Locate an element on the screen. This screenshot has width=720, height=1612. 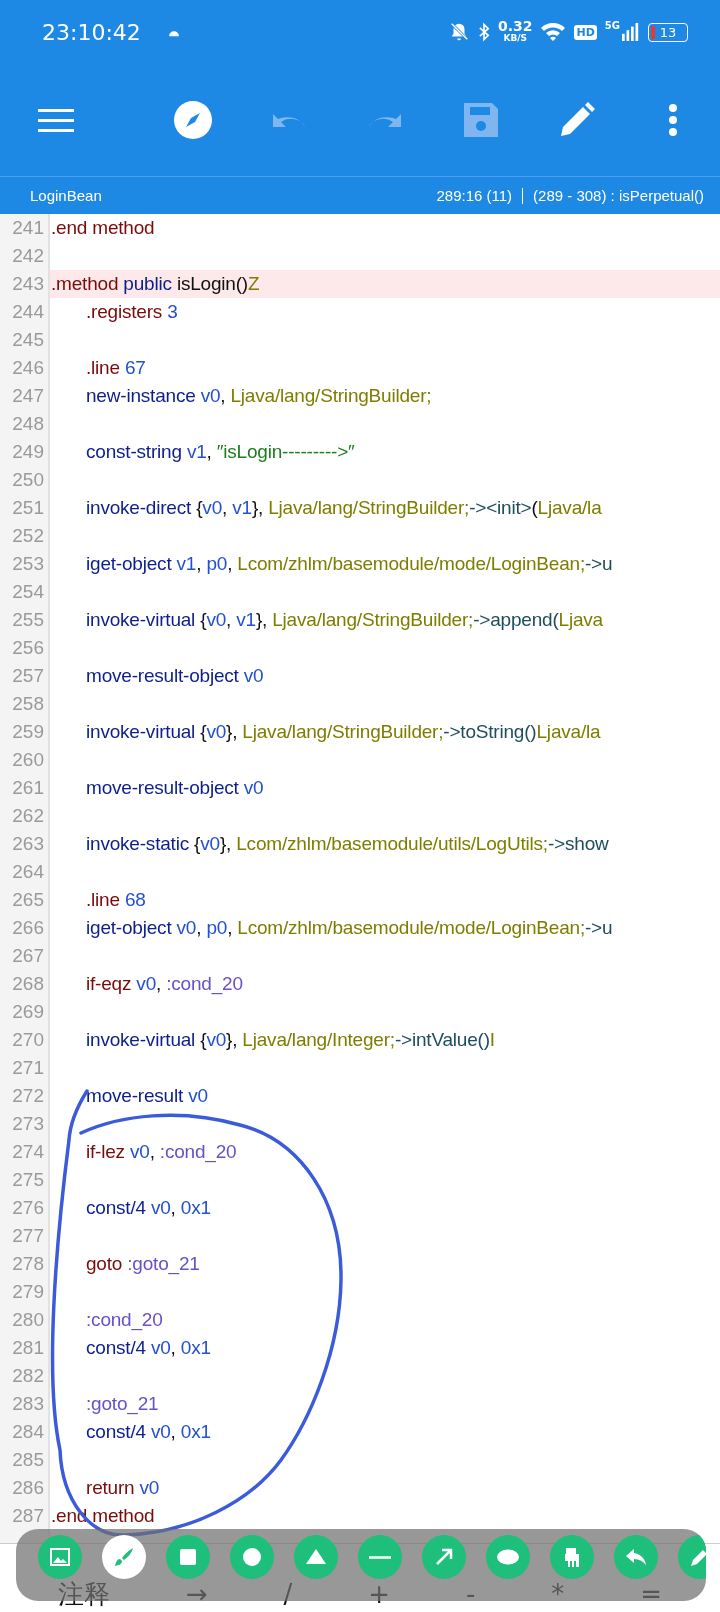
code-line: .method public isLogin()Z is located at coordinates (155, 284).